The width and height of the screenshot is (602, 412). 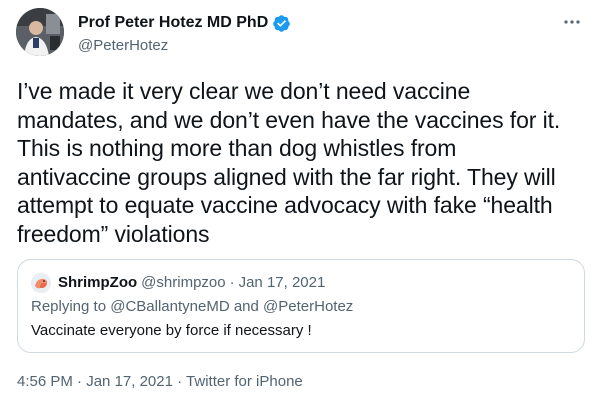 I want to click on quoted-author-avatar, so click(x=41, y=283).